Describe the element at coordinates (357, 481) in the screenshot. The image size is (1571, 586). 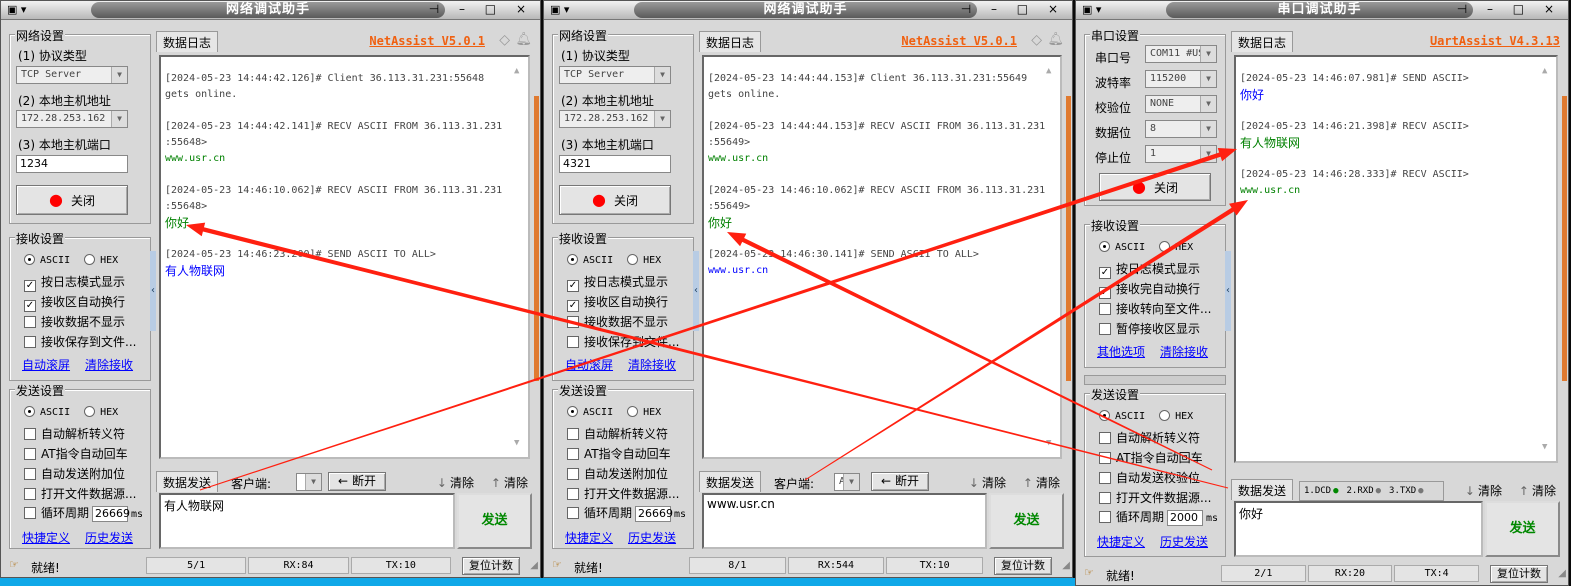
I see `disconnect-button: ← 断开` at that location.